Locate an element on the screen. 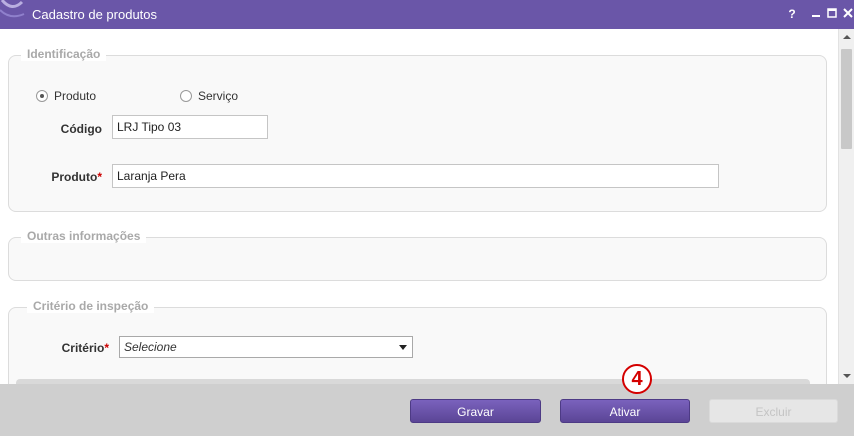 The image size is (854, 436). title-bar: Cadastro de produtos ? is located at coordinates (427, 14).